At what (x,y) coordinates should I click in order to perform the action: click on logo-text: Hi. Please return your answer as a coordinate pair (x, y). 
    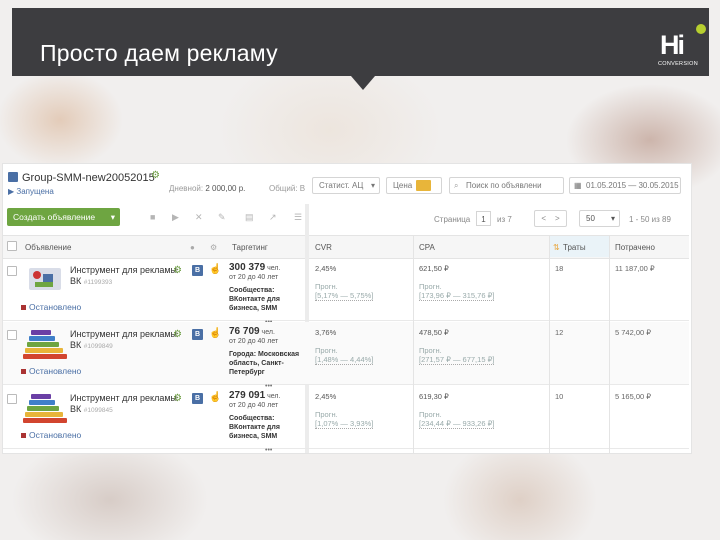
    Looking at the image, I should click on (672, 45).